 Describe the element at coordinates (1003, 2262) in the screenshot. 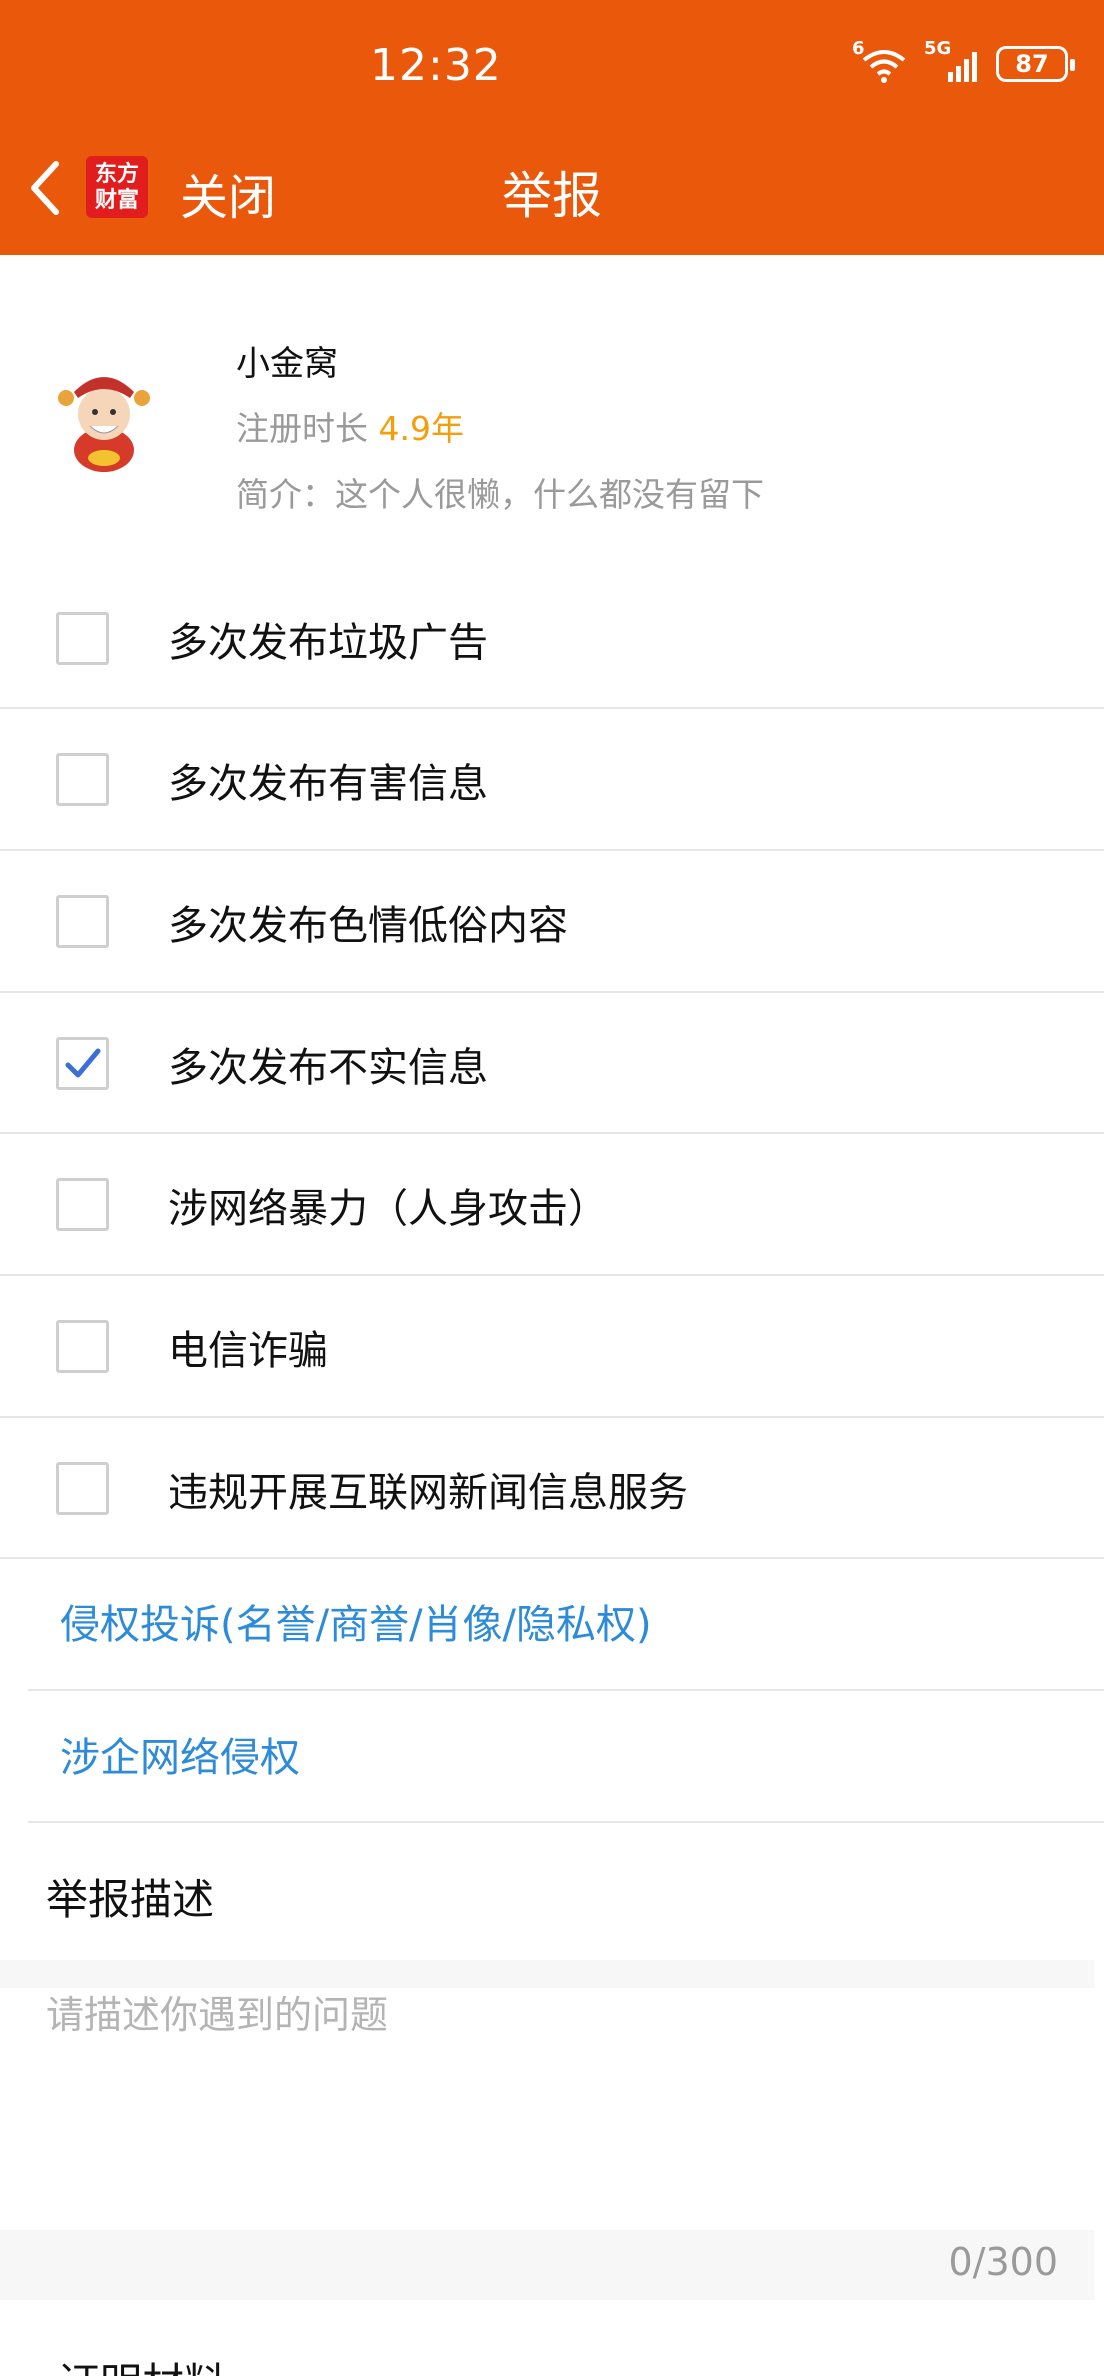

I see `character-counter: 0/300` at that location.